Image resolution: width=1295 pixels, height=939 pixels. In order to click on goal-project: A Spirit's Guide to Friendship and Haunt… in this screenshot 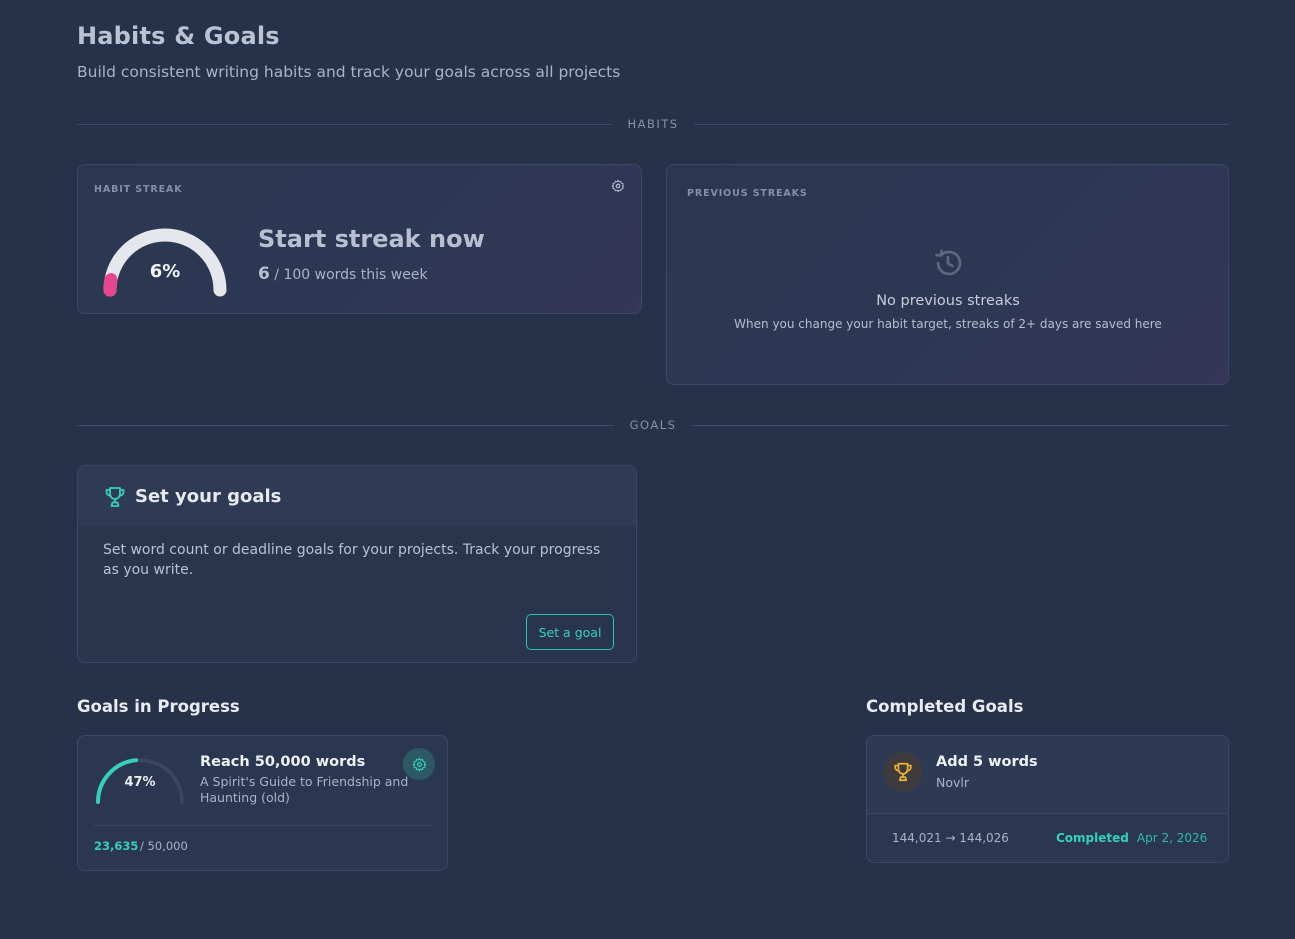, I will do `click(304, 789)`.